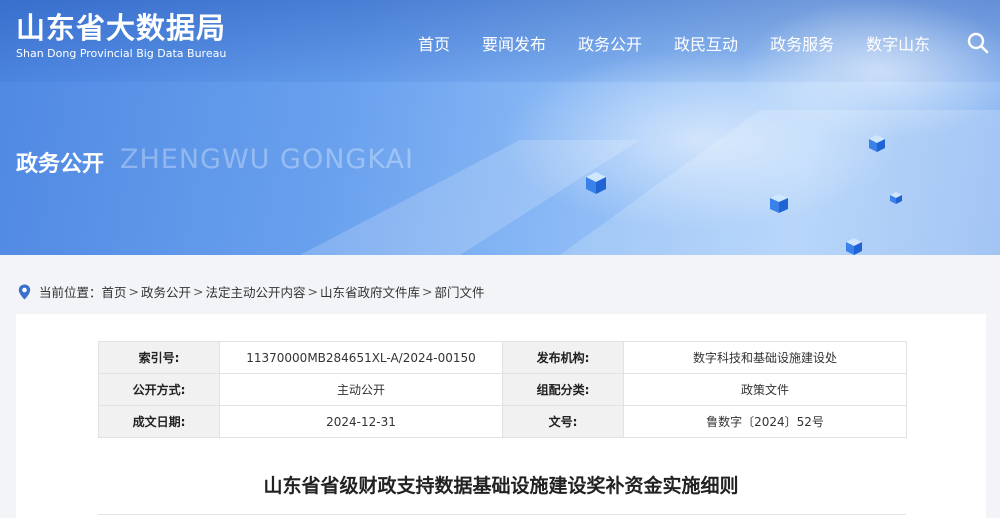 The width and height of the screenshot is (1000, 518). Describe the element at coordinates (779, 203) in the screenshot. I see `cube-icon` at that location.